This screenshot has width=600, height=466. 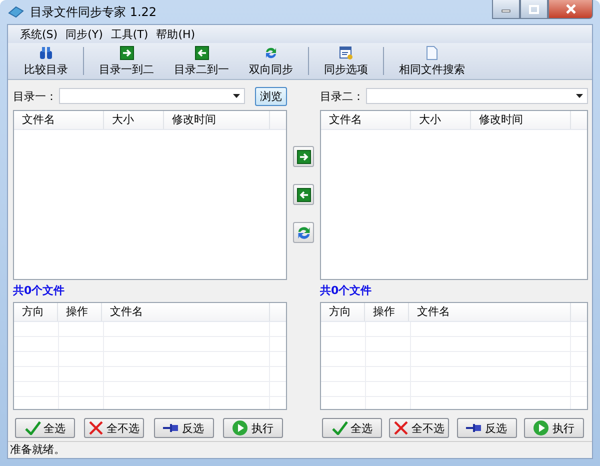 What do you see at coordinates (271, 96) in the screenshot?
I see `browse-button: 浏览` at bounding box center [271, 96].